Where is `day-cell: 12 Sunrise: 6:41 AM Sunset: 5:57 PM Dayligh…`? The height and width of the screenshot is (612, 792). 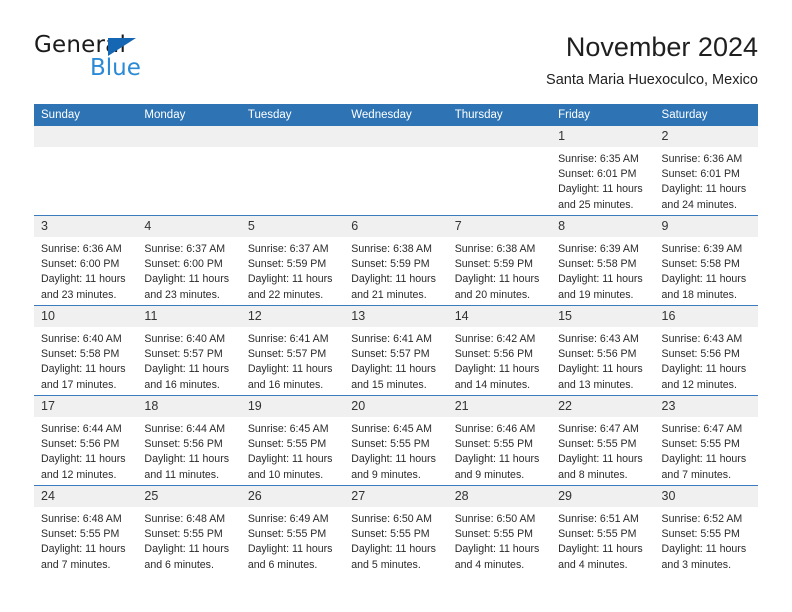
day-cell: 12 Sunrise: 6:41 AM Sunset: 5:57 PM Dayligh… is located at coordinates (292, 350).